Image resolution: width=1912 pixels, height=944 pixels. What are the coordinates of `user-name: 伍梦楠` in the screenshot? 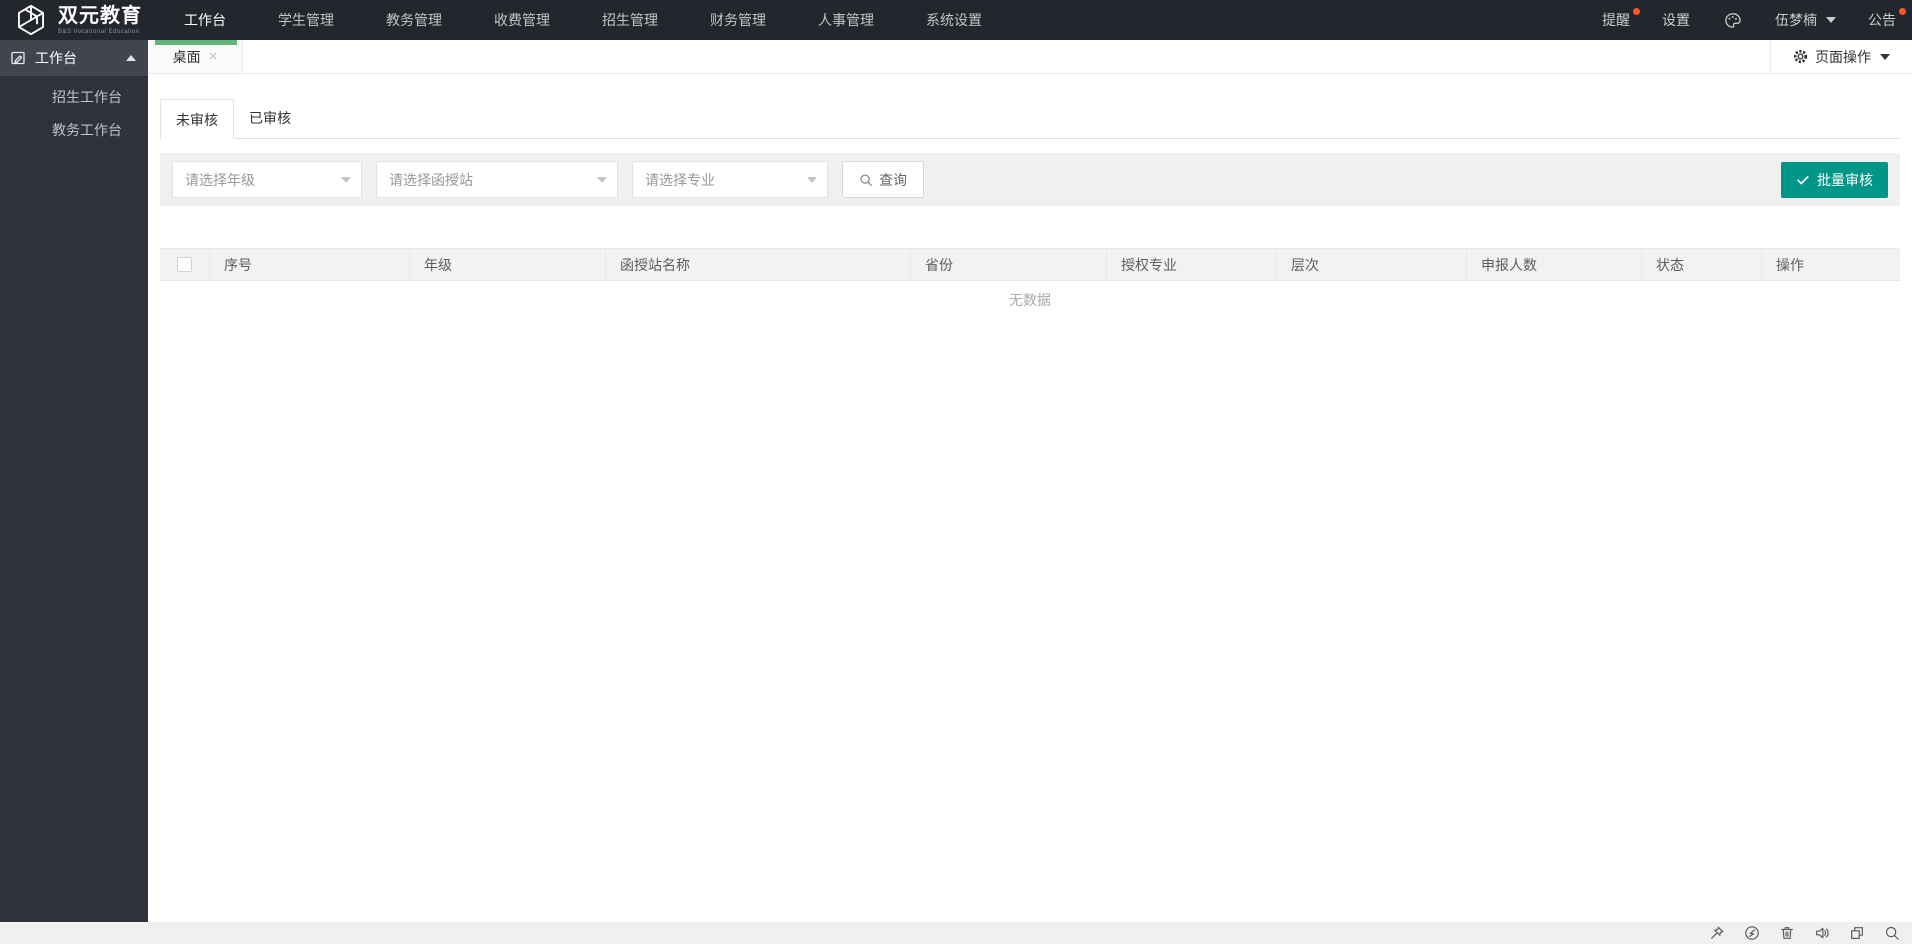 It's located at (1796, 20).